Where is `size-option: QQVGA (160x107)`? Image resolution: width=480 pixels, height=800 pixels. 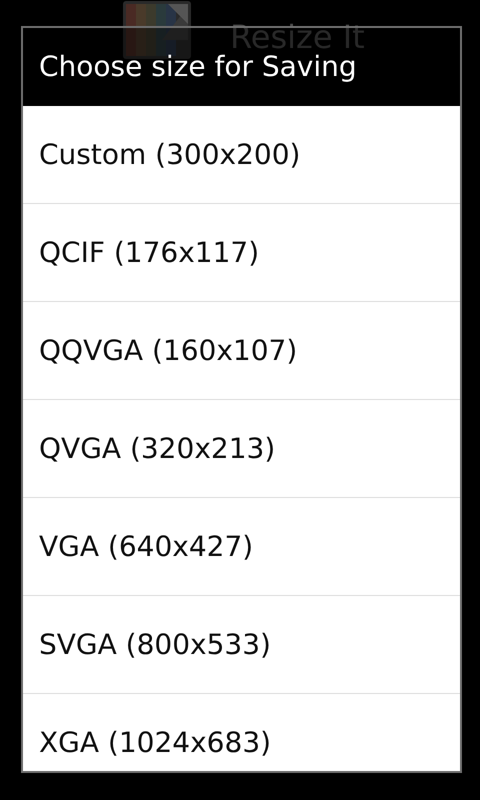
size-option: QQVGA (160x107) is located at coordinates (241, 351).